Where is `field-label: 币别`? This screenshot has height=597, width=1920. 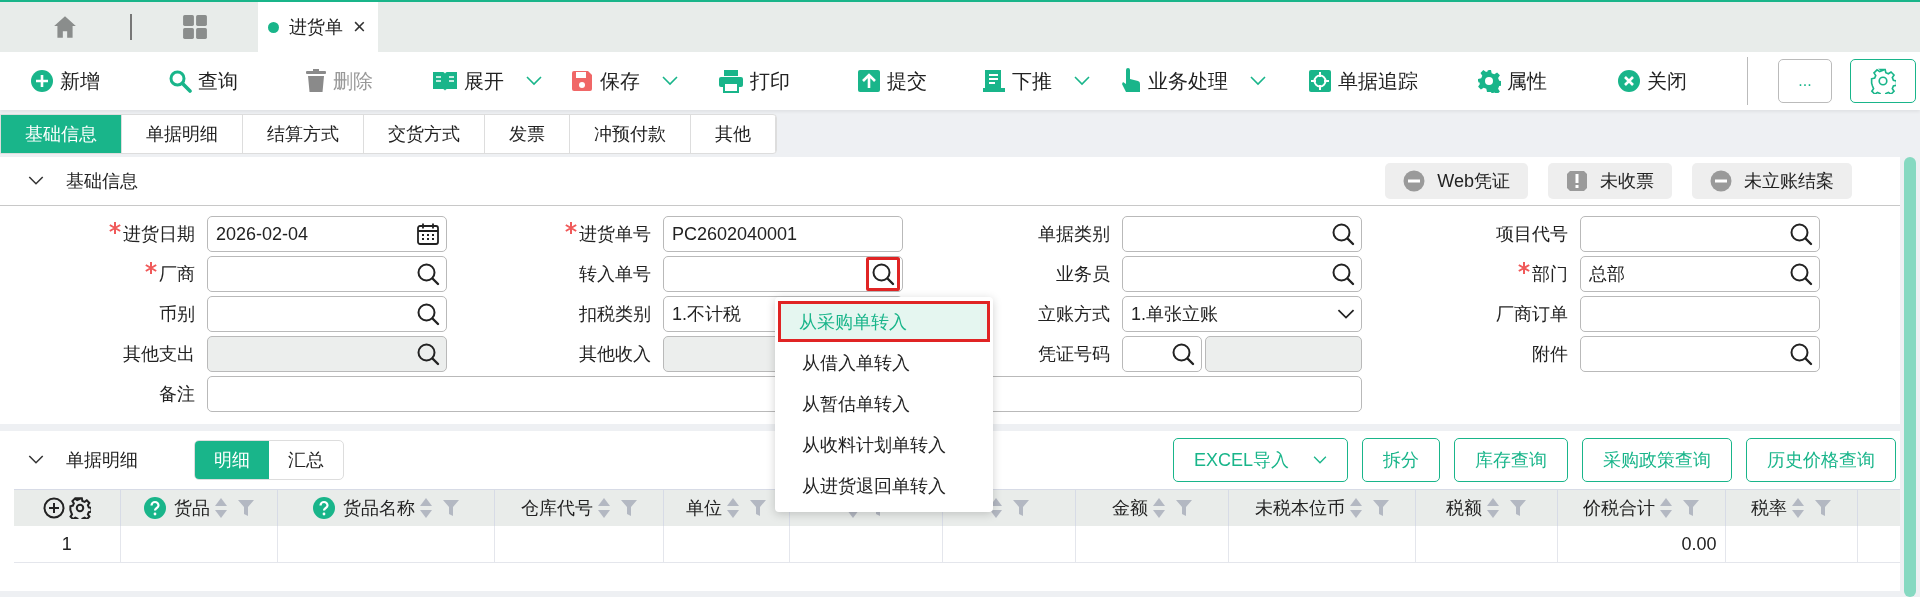 field-label: 币别 is located at coordinates (177, 314).